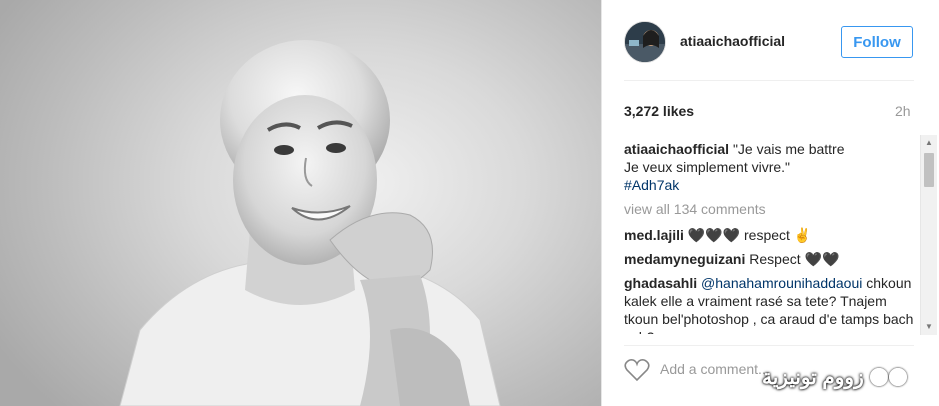  I want to click on avatar, so click(645, 42).